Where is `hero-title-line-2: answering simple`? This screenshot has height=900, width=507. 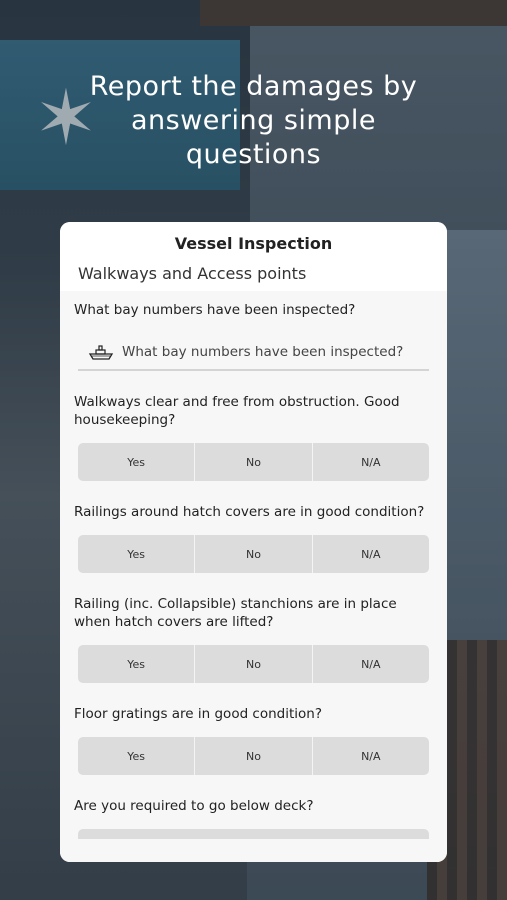 hero-title-line-2: answering simple is located at coordinates (253, 120).